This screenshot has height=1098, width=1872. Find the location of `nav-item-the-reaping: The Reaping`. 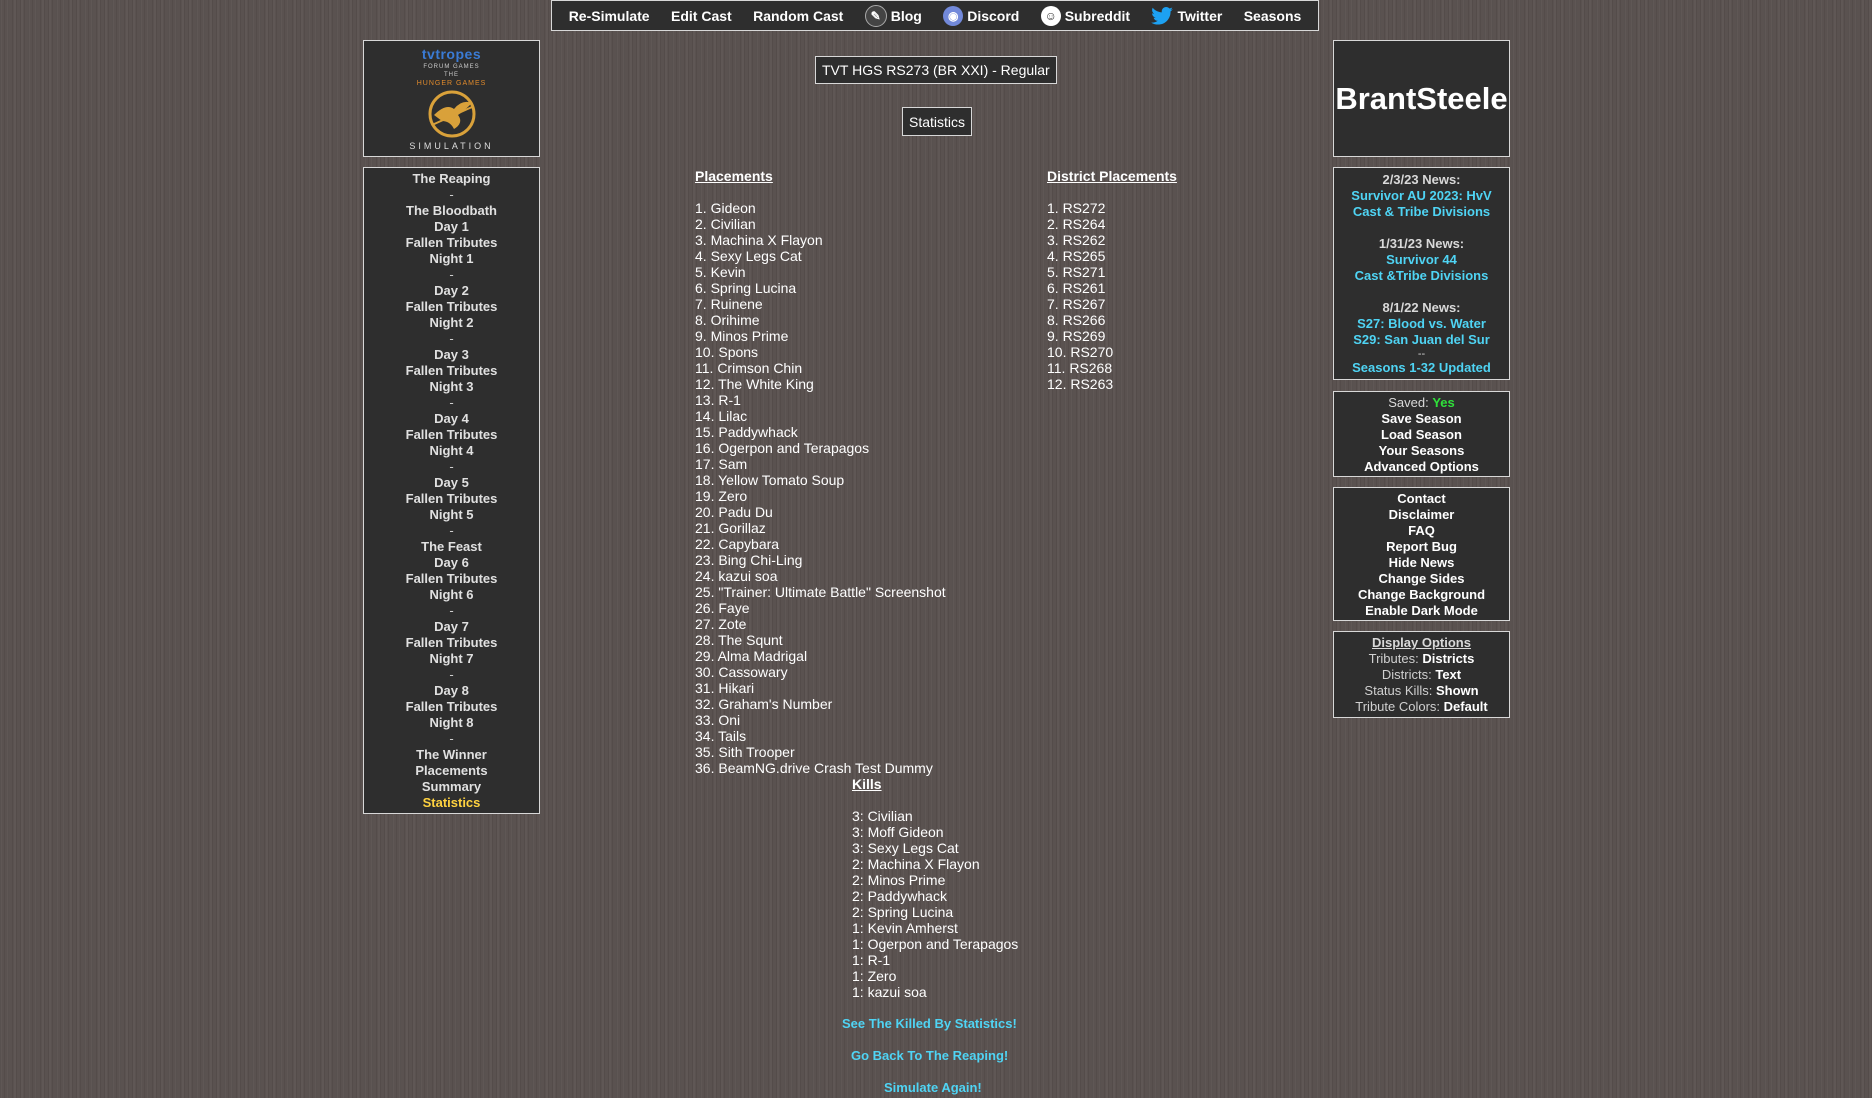

nav-item-the-reaping: The Reaping is located at coordinates (451, 179).